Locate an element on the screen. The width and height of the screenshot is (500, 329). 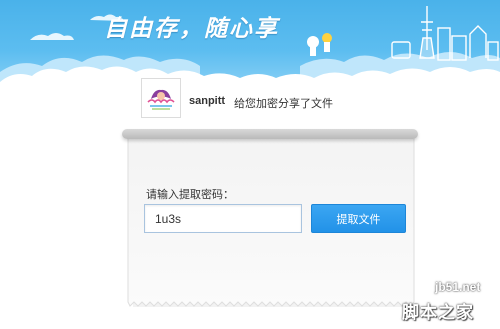
watermark-url: jb51.net is located at coordinates (458, 287).